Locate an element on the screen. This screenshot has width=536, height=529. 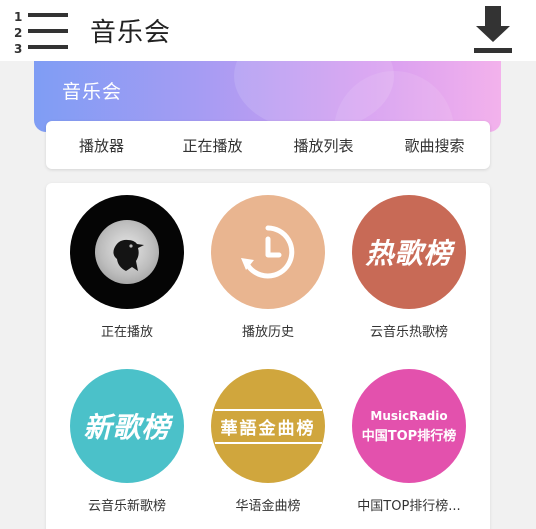
logo-line-2: 中国TOP排行榜 is located at coordinates (409, 436).